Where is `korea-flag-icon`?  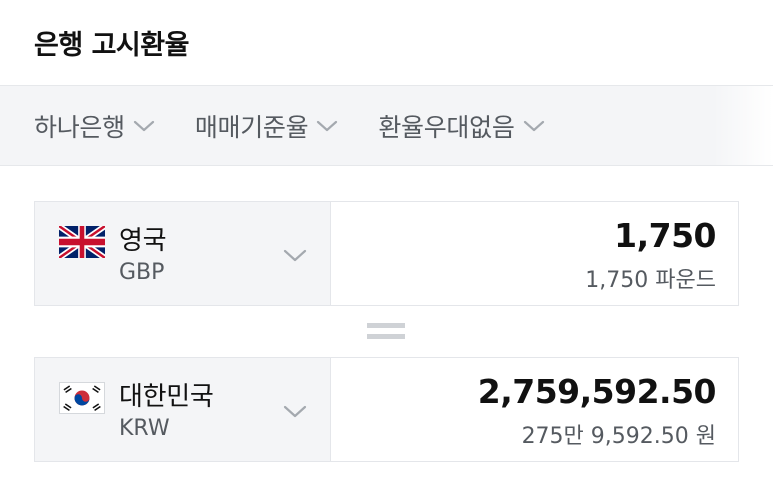
korea-flag-icon is located at coordinates (82, 398).